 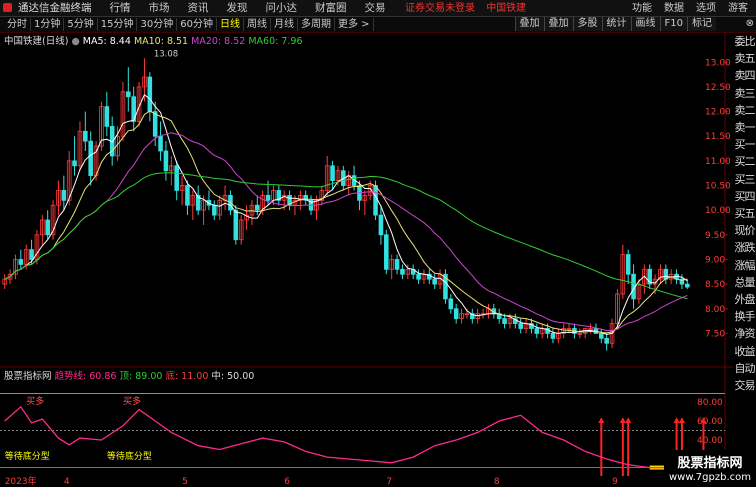 What do you see at coordinates (497, 482) in the screenshot?
I see `x-axis-label: 8` at bounding box center [497, 482].